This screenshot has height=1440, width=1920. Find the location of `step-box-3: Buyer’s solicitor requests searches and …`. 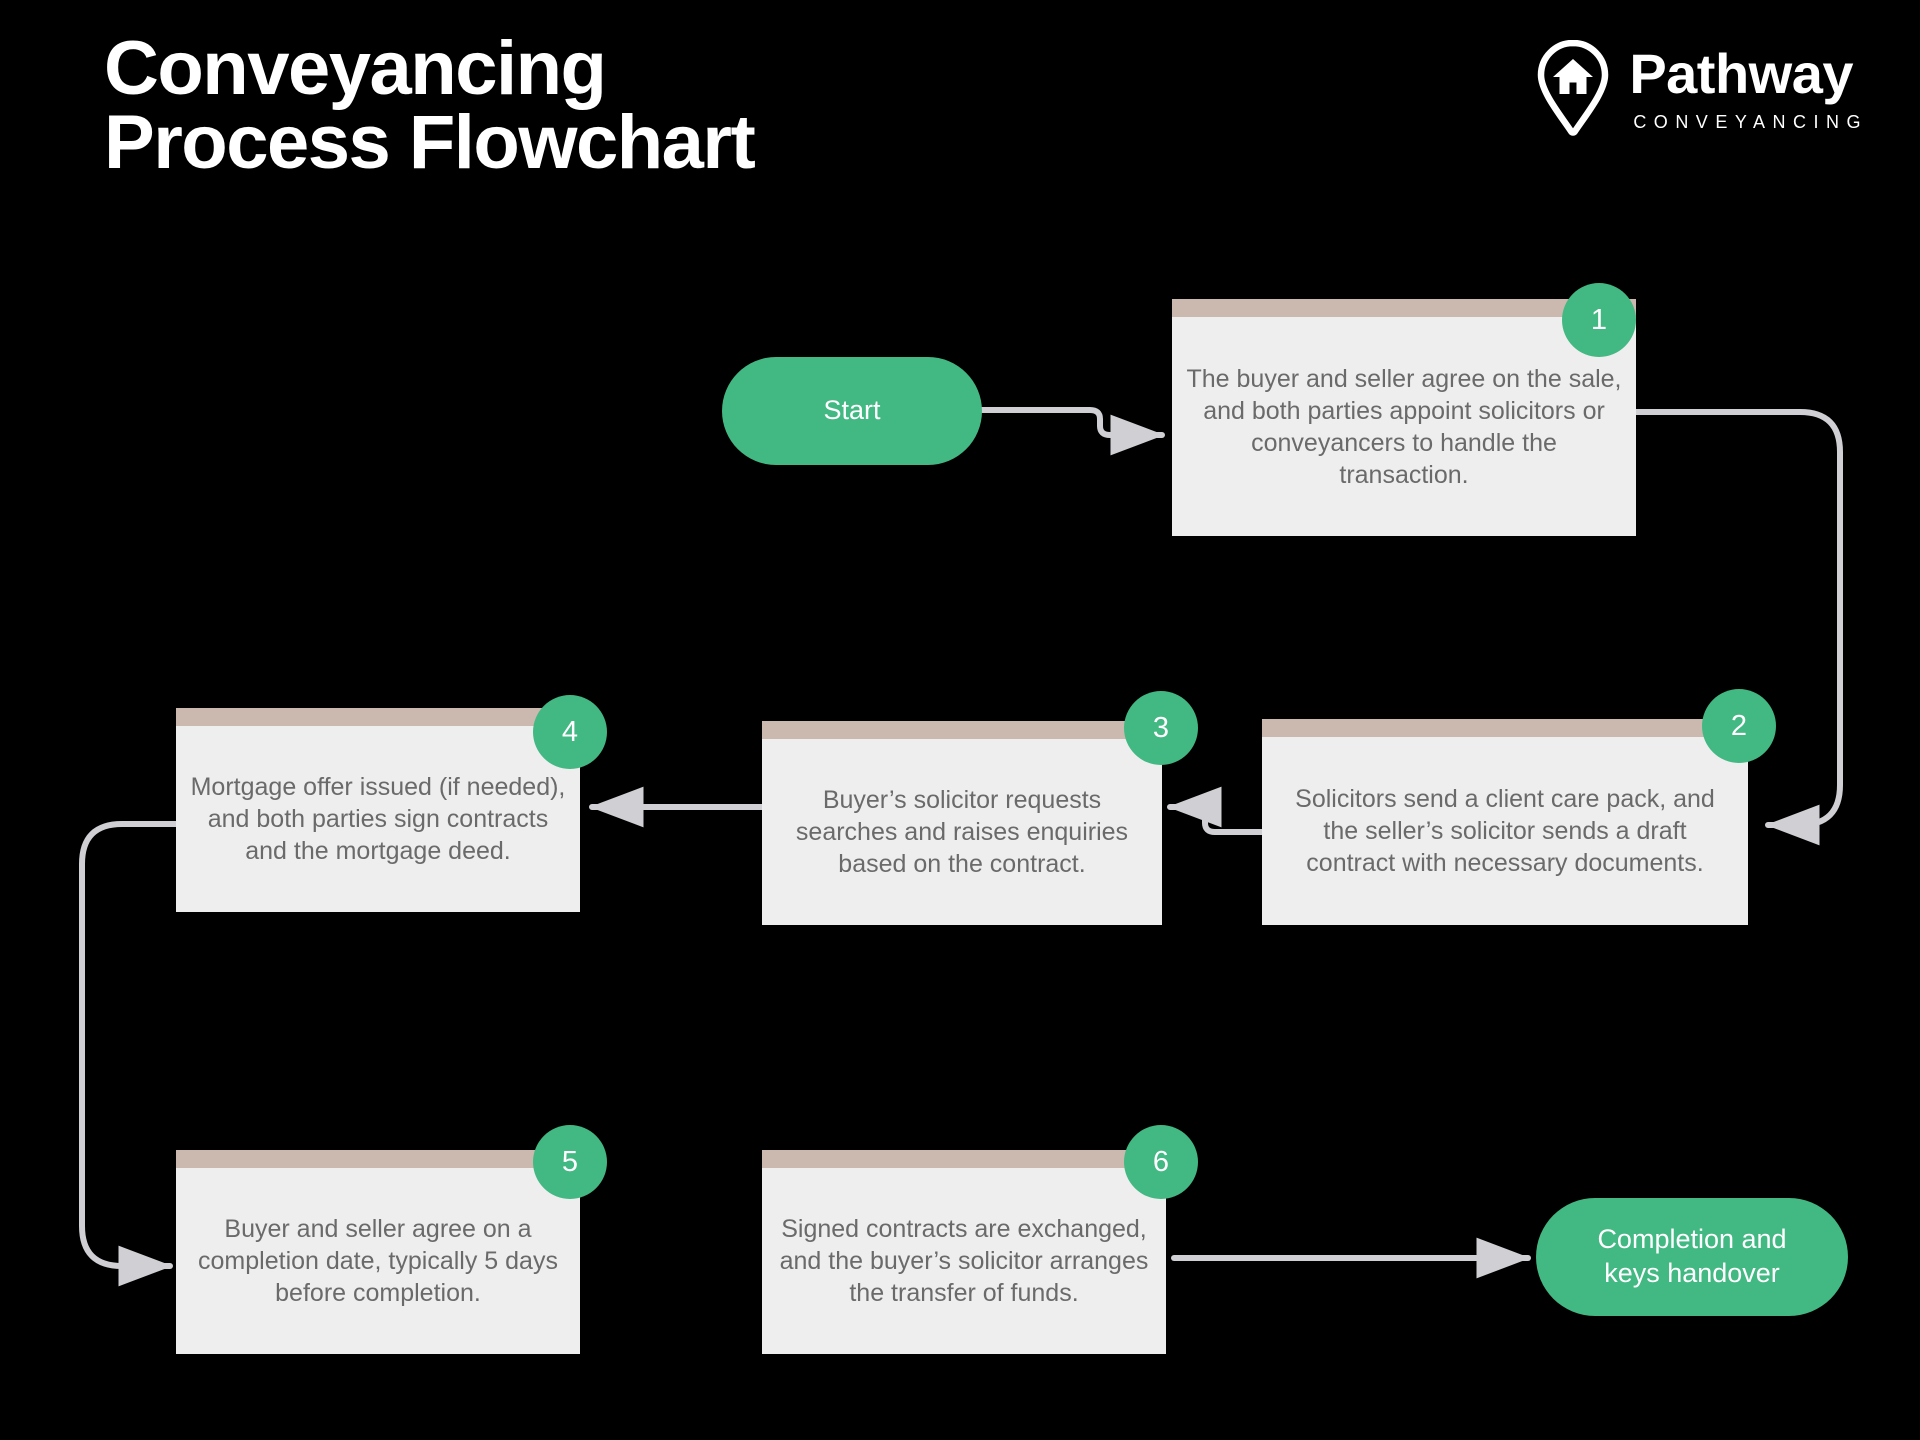

step-box-3: Buyer’s solicitor requests searches and … is located at coordinates (962, 823).